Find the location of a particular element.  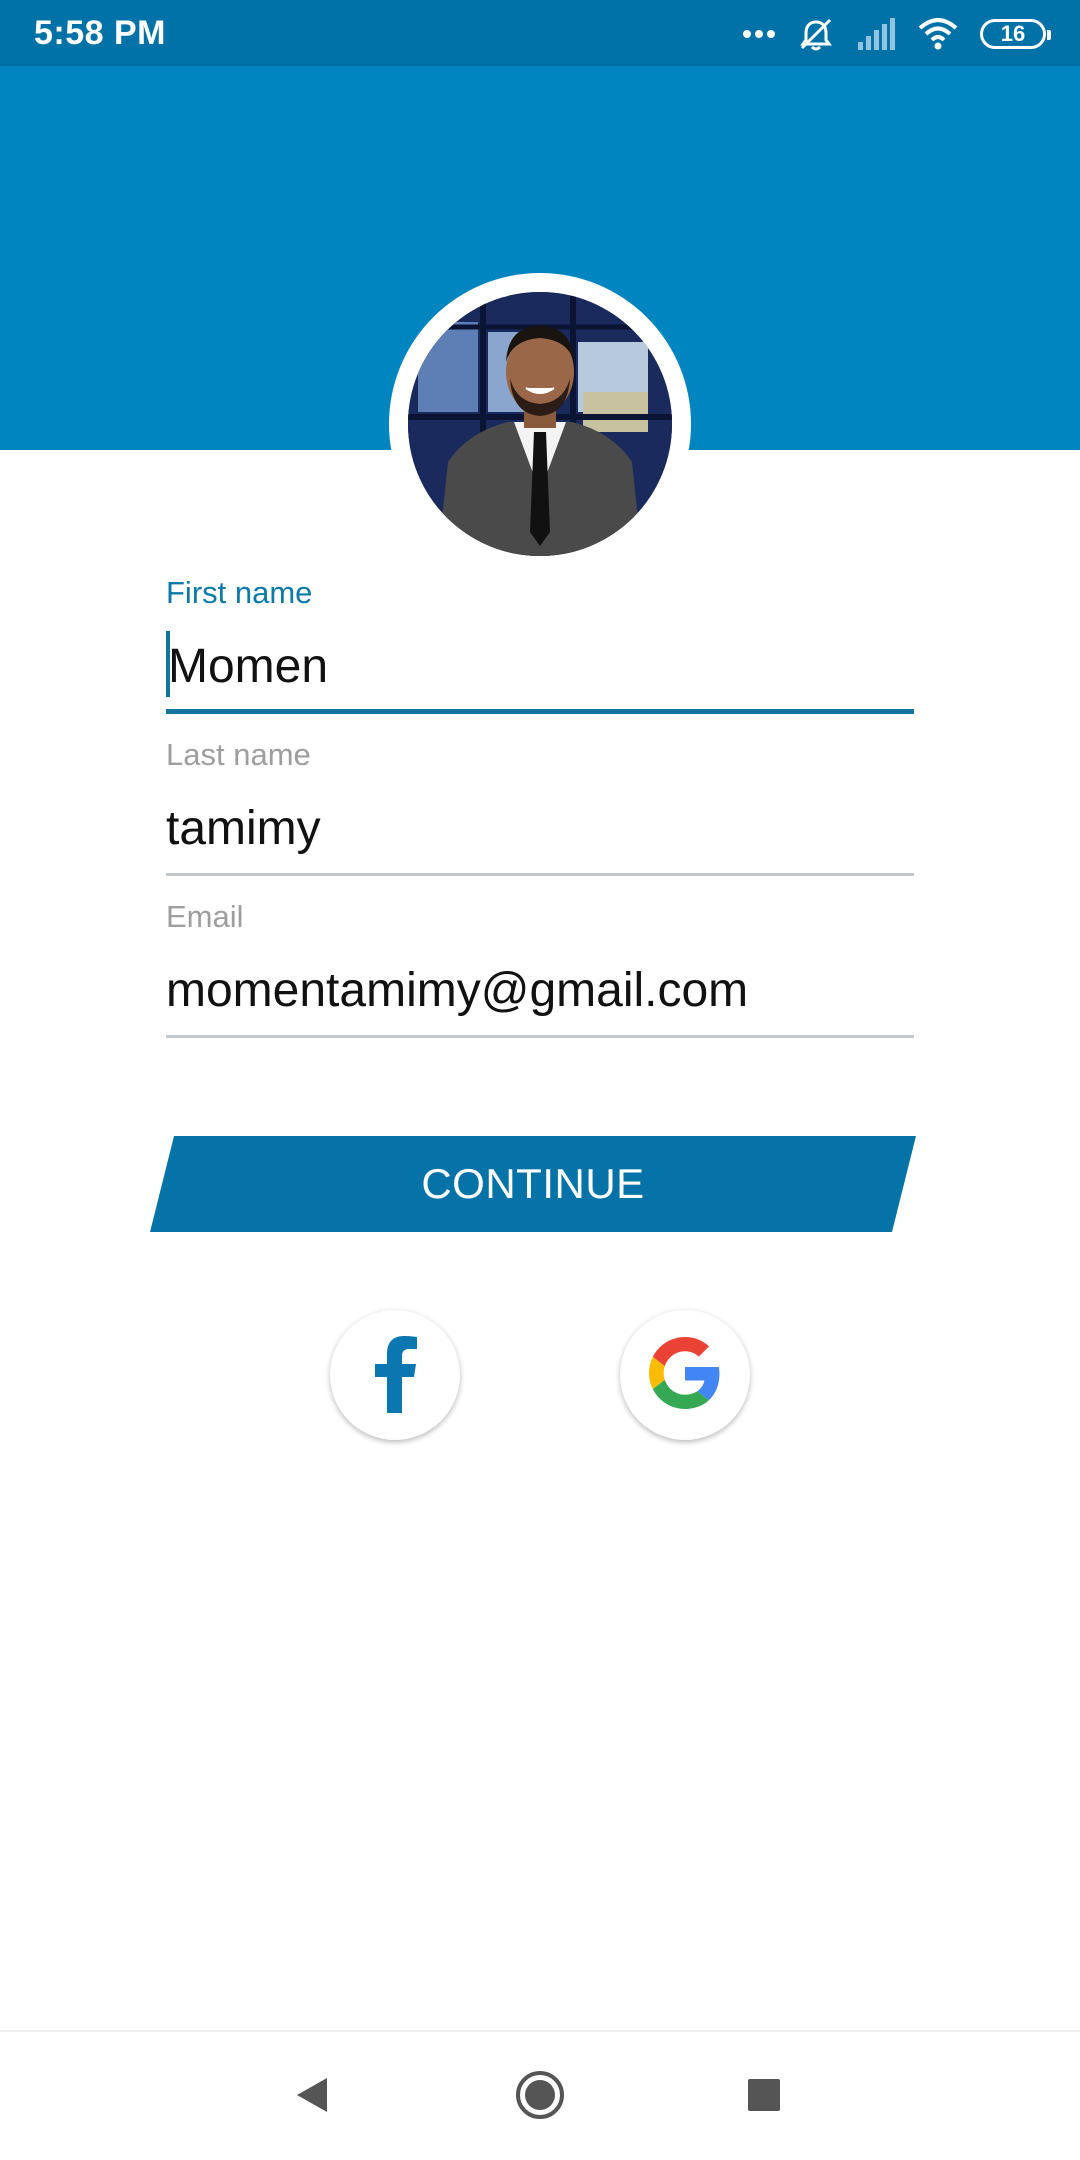

last-name-label: Last name is located at coordinates (238, 754).